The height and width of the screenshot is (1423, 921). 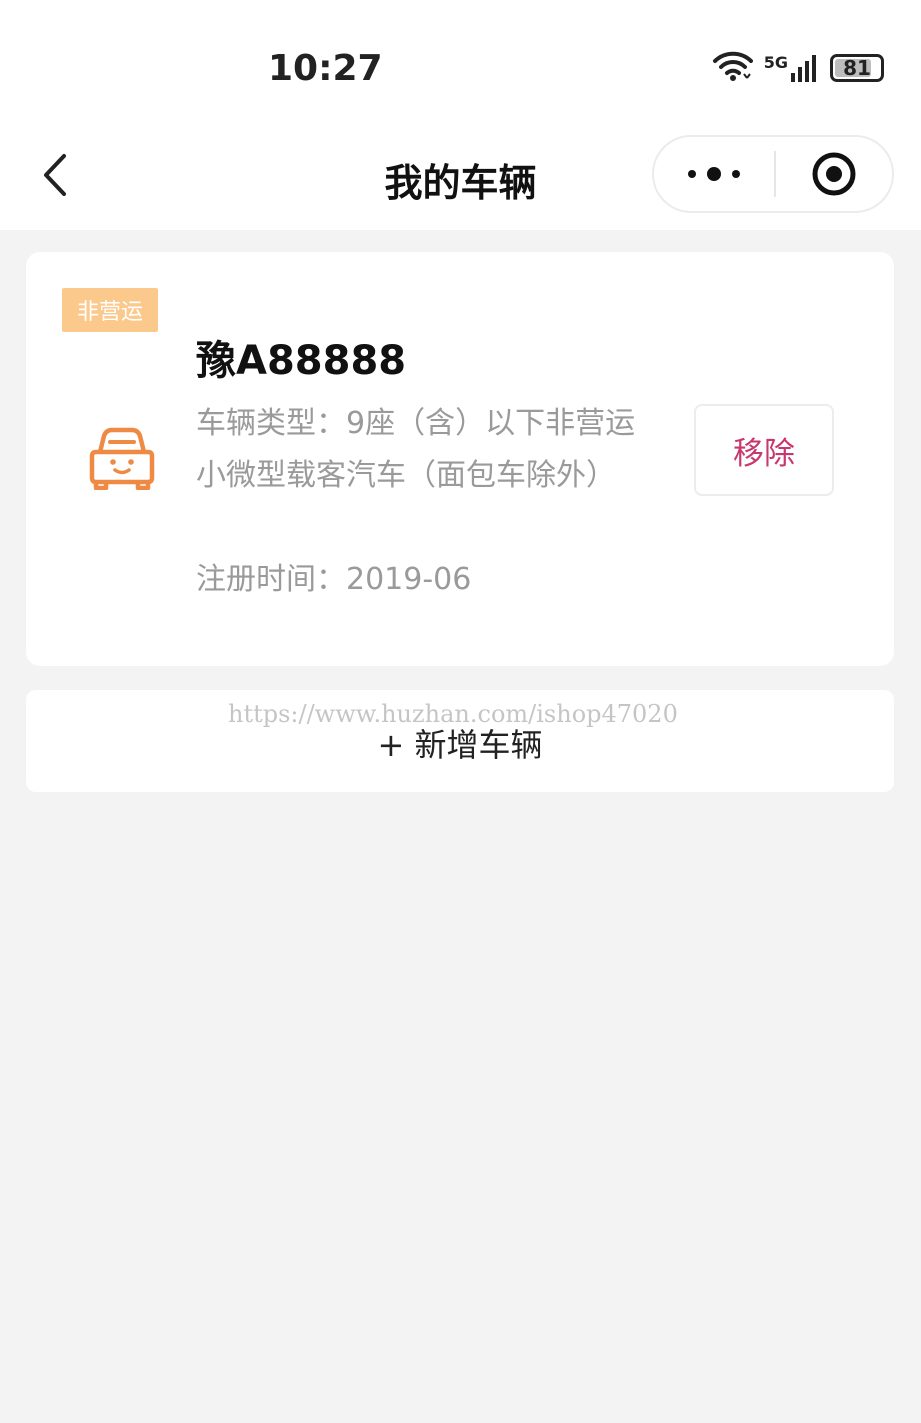 I want to click on more-button, so click(x=714, y=174).